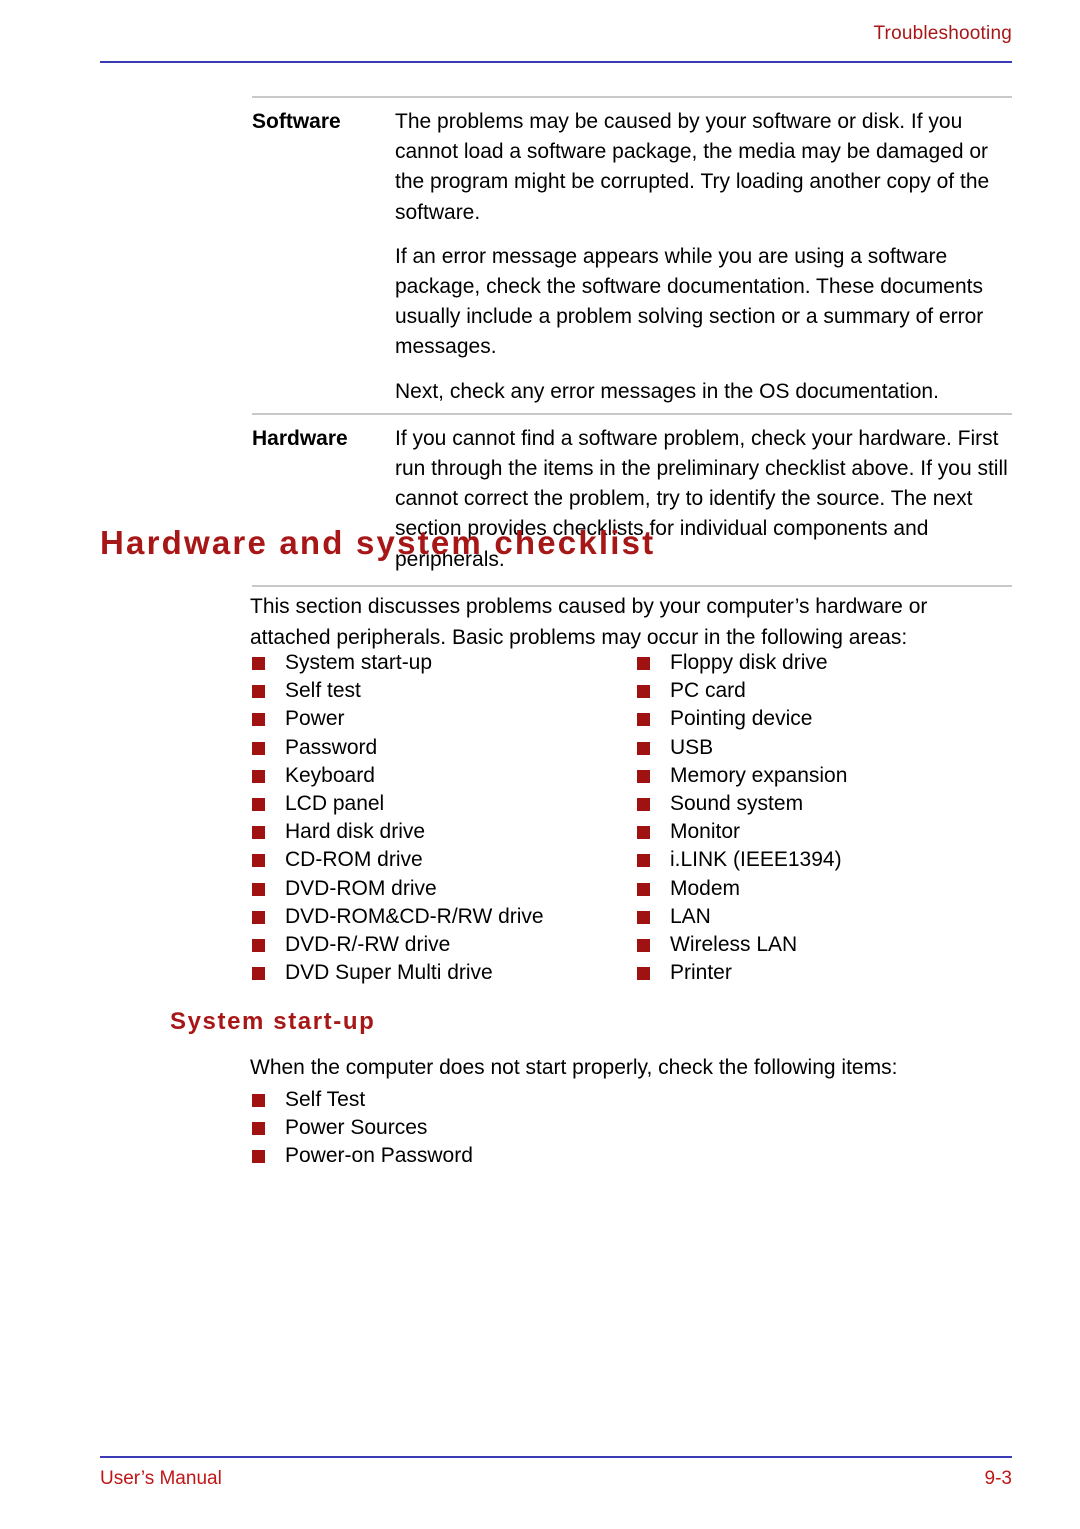  I want to click on list-item: DVD-ROM&CD-R/RW drive, so click(442, 917).